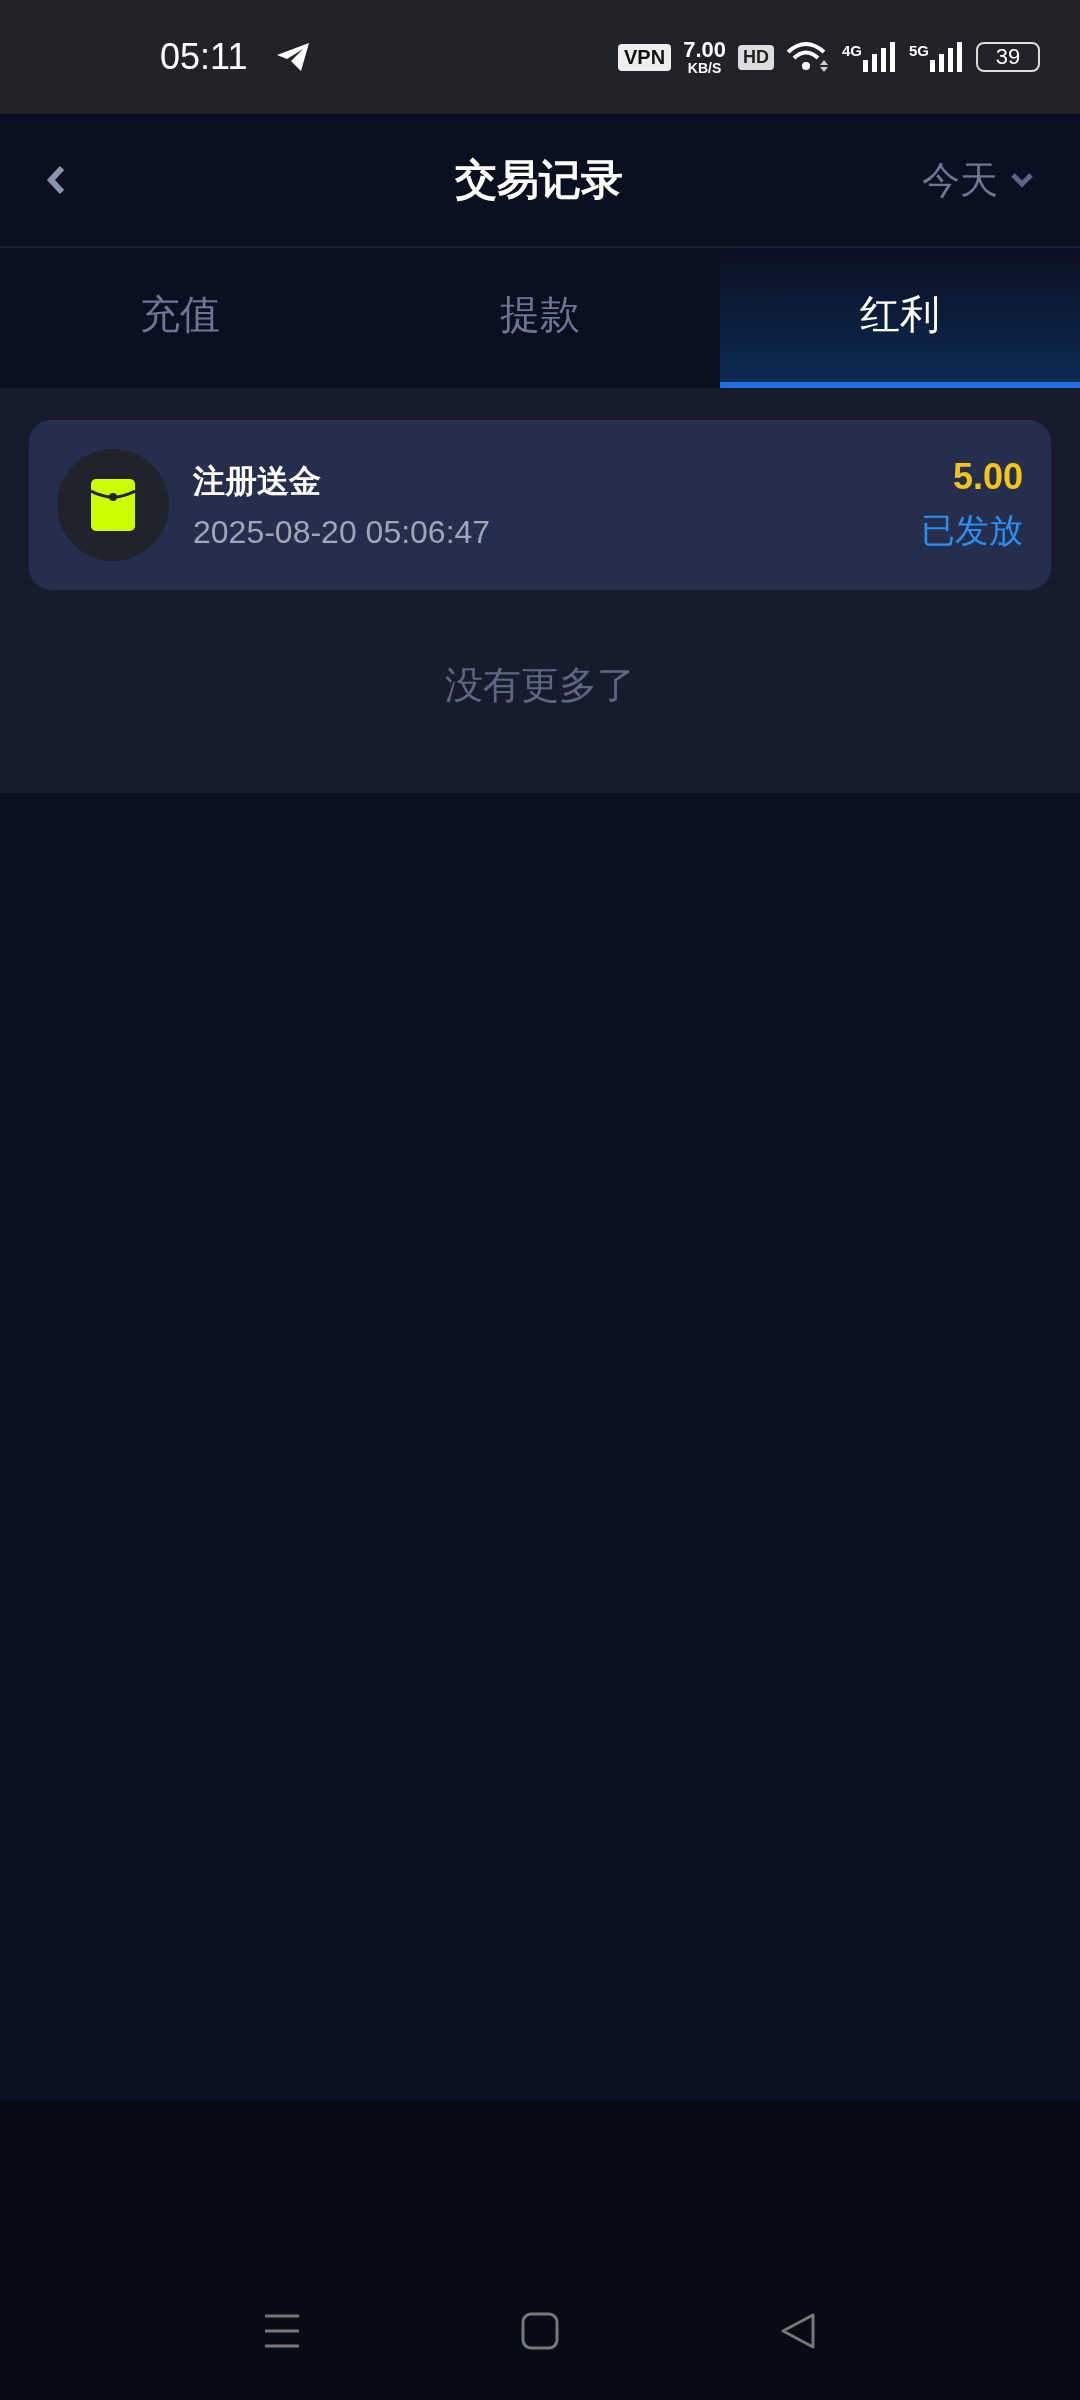  I want to click on send-icon, so click(293, 57).